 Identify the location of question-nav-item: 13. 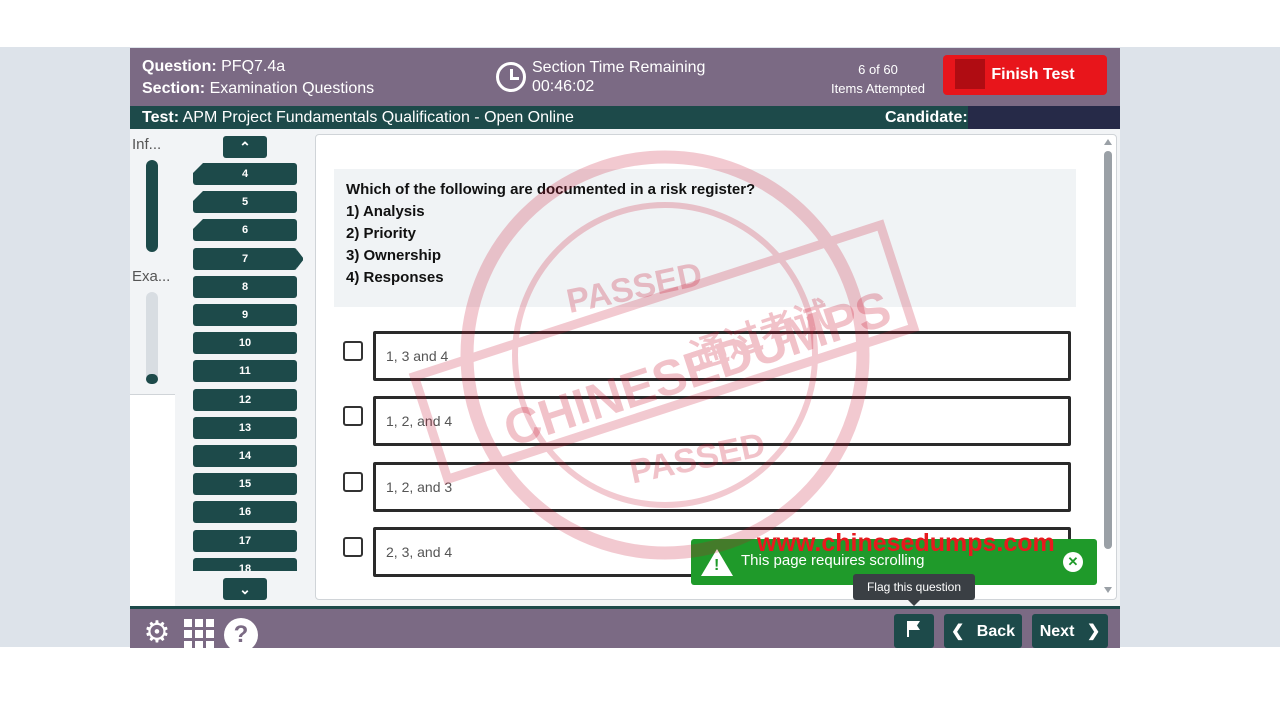
(245, 427).